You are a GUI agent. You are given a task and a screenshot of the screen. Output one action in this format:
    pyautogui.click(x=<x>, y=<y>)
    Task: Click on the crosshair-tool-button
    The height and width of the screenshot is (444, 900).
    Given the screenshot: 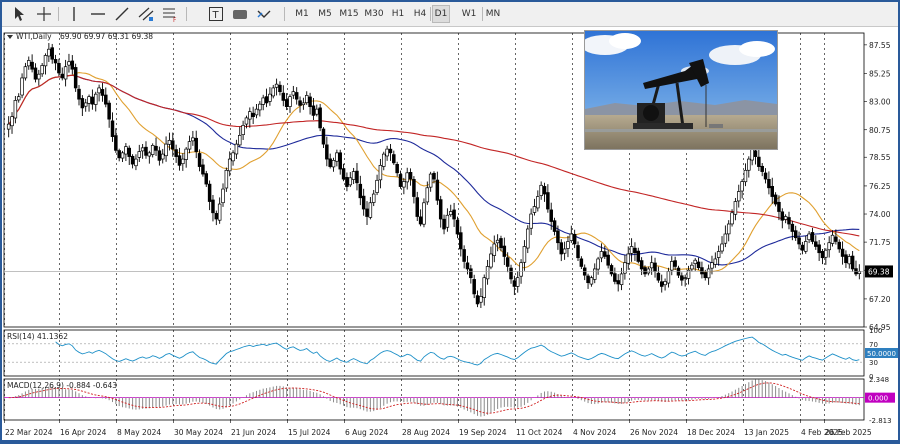 What is the action you would take?
    pyautogui.click(x=44, y=14)
    